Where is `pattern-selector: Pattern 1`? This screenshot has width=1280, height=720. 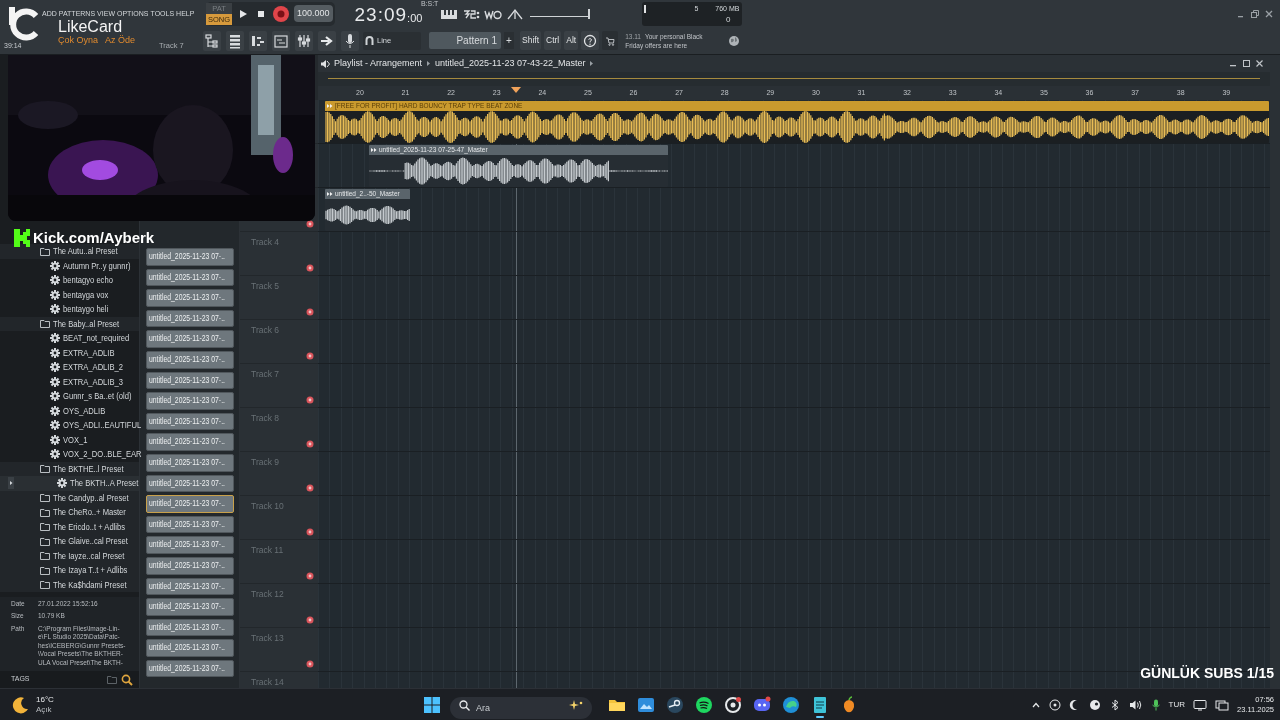 pattern-selector: Pattern 1 is located at coordinates (465, 40).